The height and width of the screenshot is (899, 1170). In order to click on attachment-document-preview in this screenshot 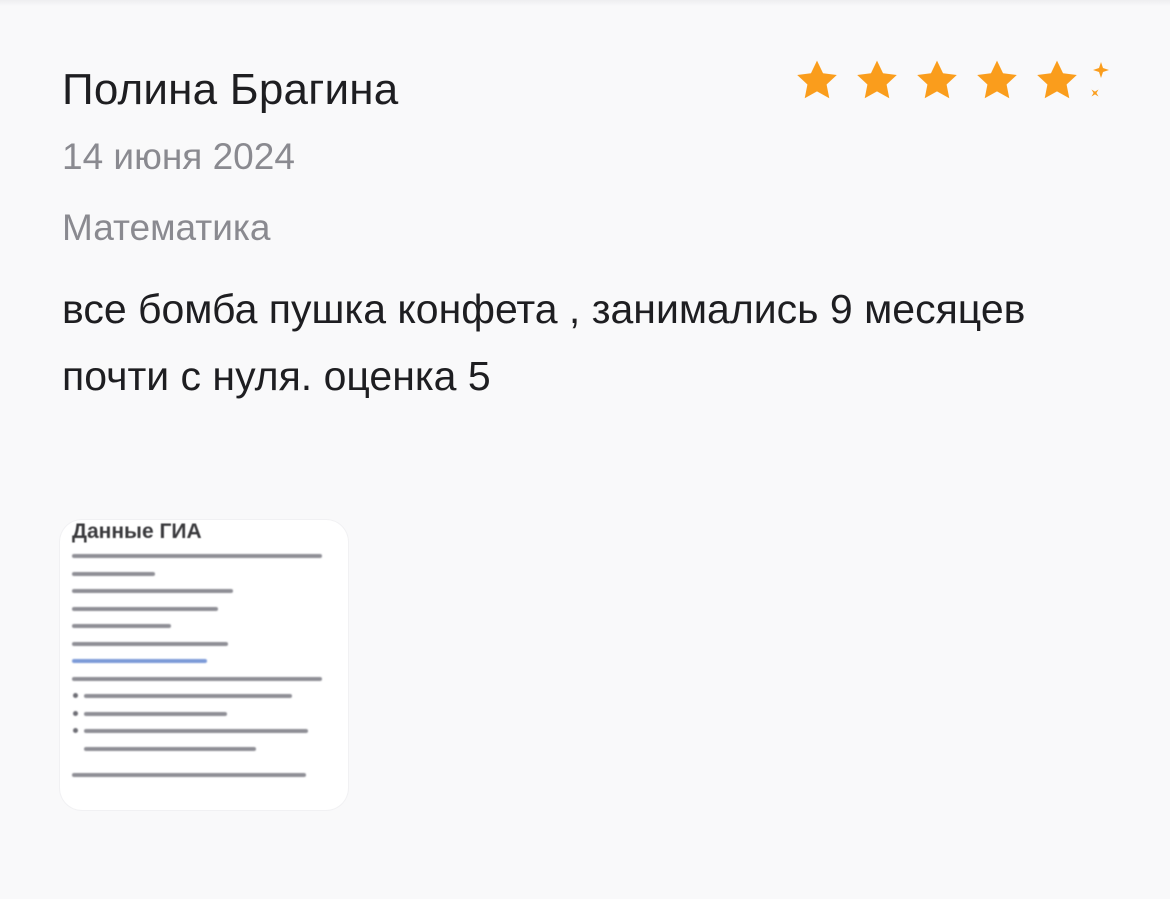, I will do `click(202, 672)`.